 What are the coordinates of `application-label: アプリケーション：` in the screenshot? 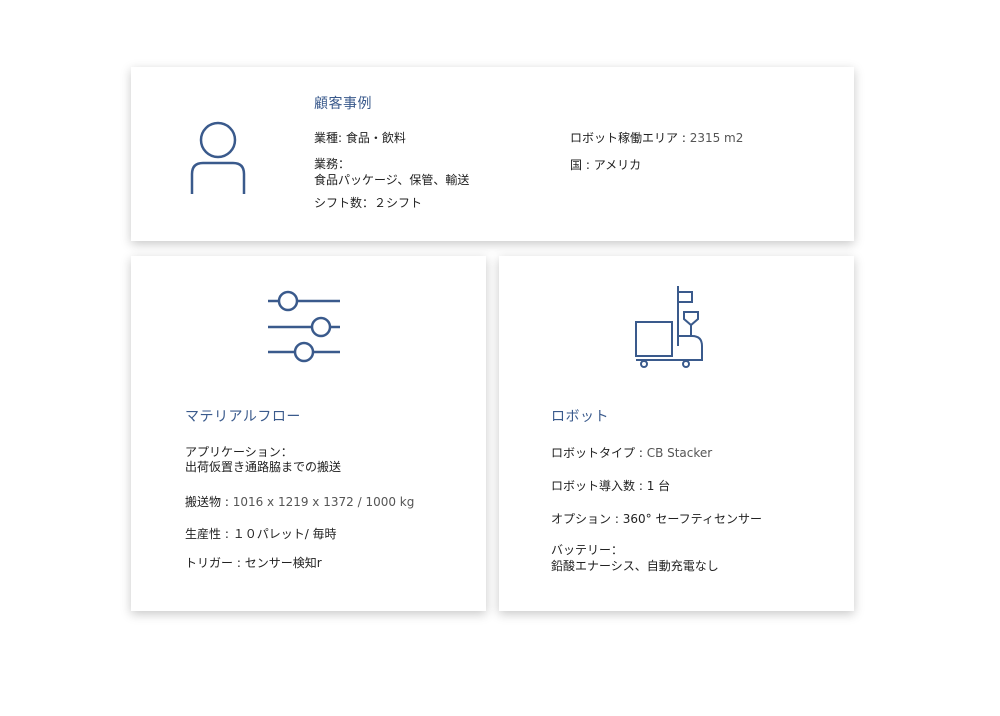 It's located at (239, 452).